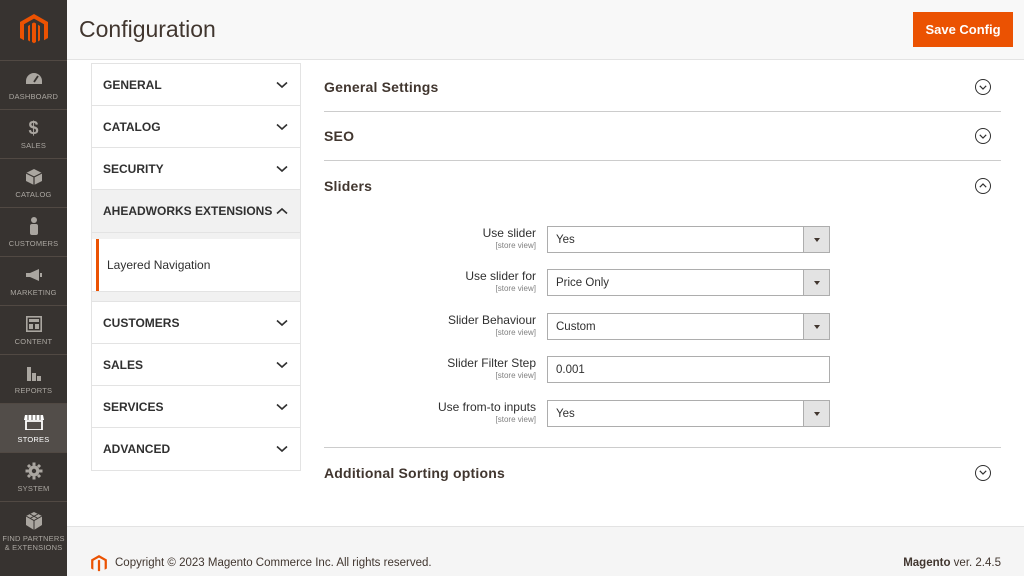 The image size is (1024, 576). Describe the element at coordinates (33, 422) in the screenshot. I see `storefront-icon` at that location.